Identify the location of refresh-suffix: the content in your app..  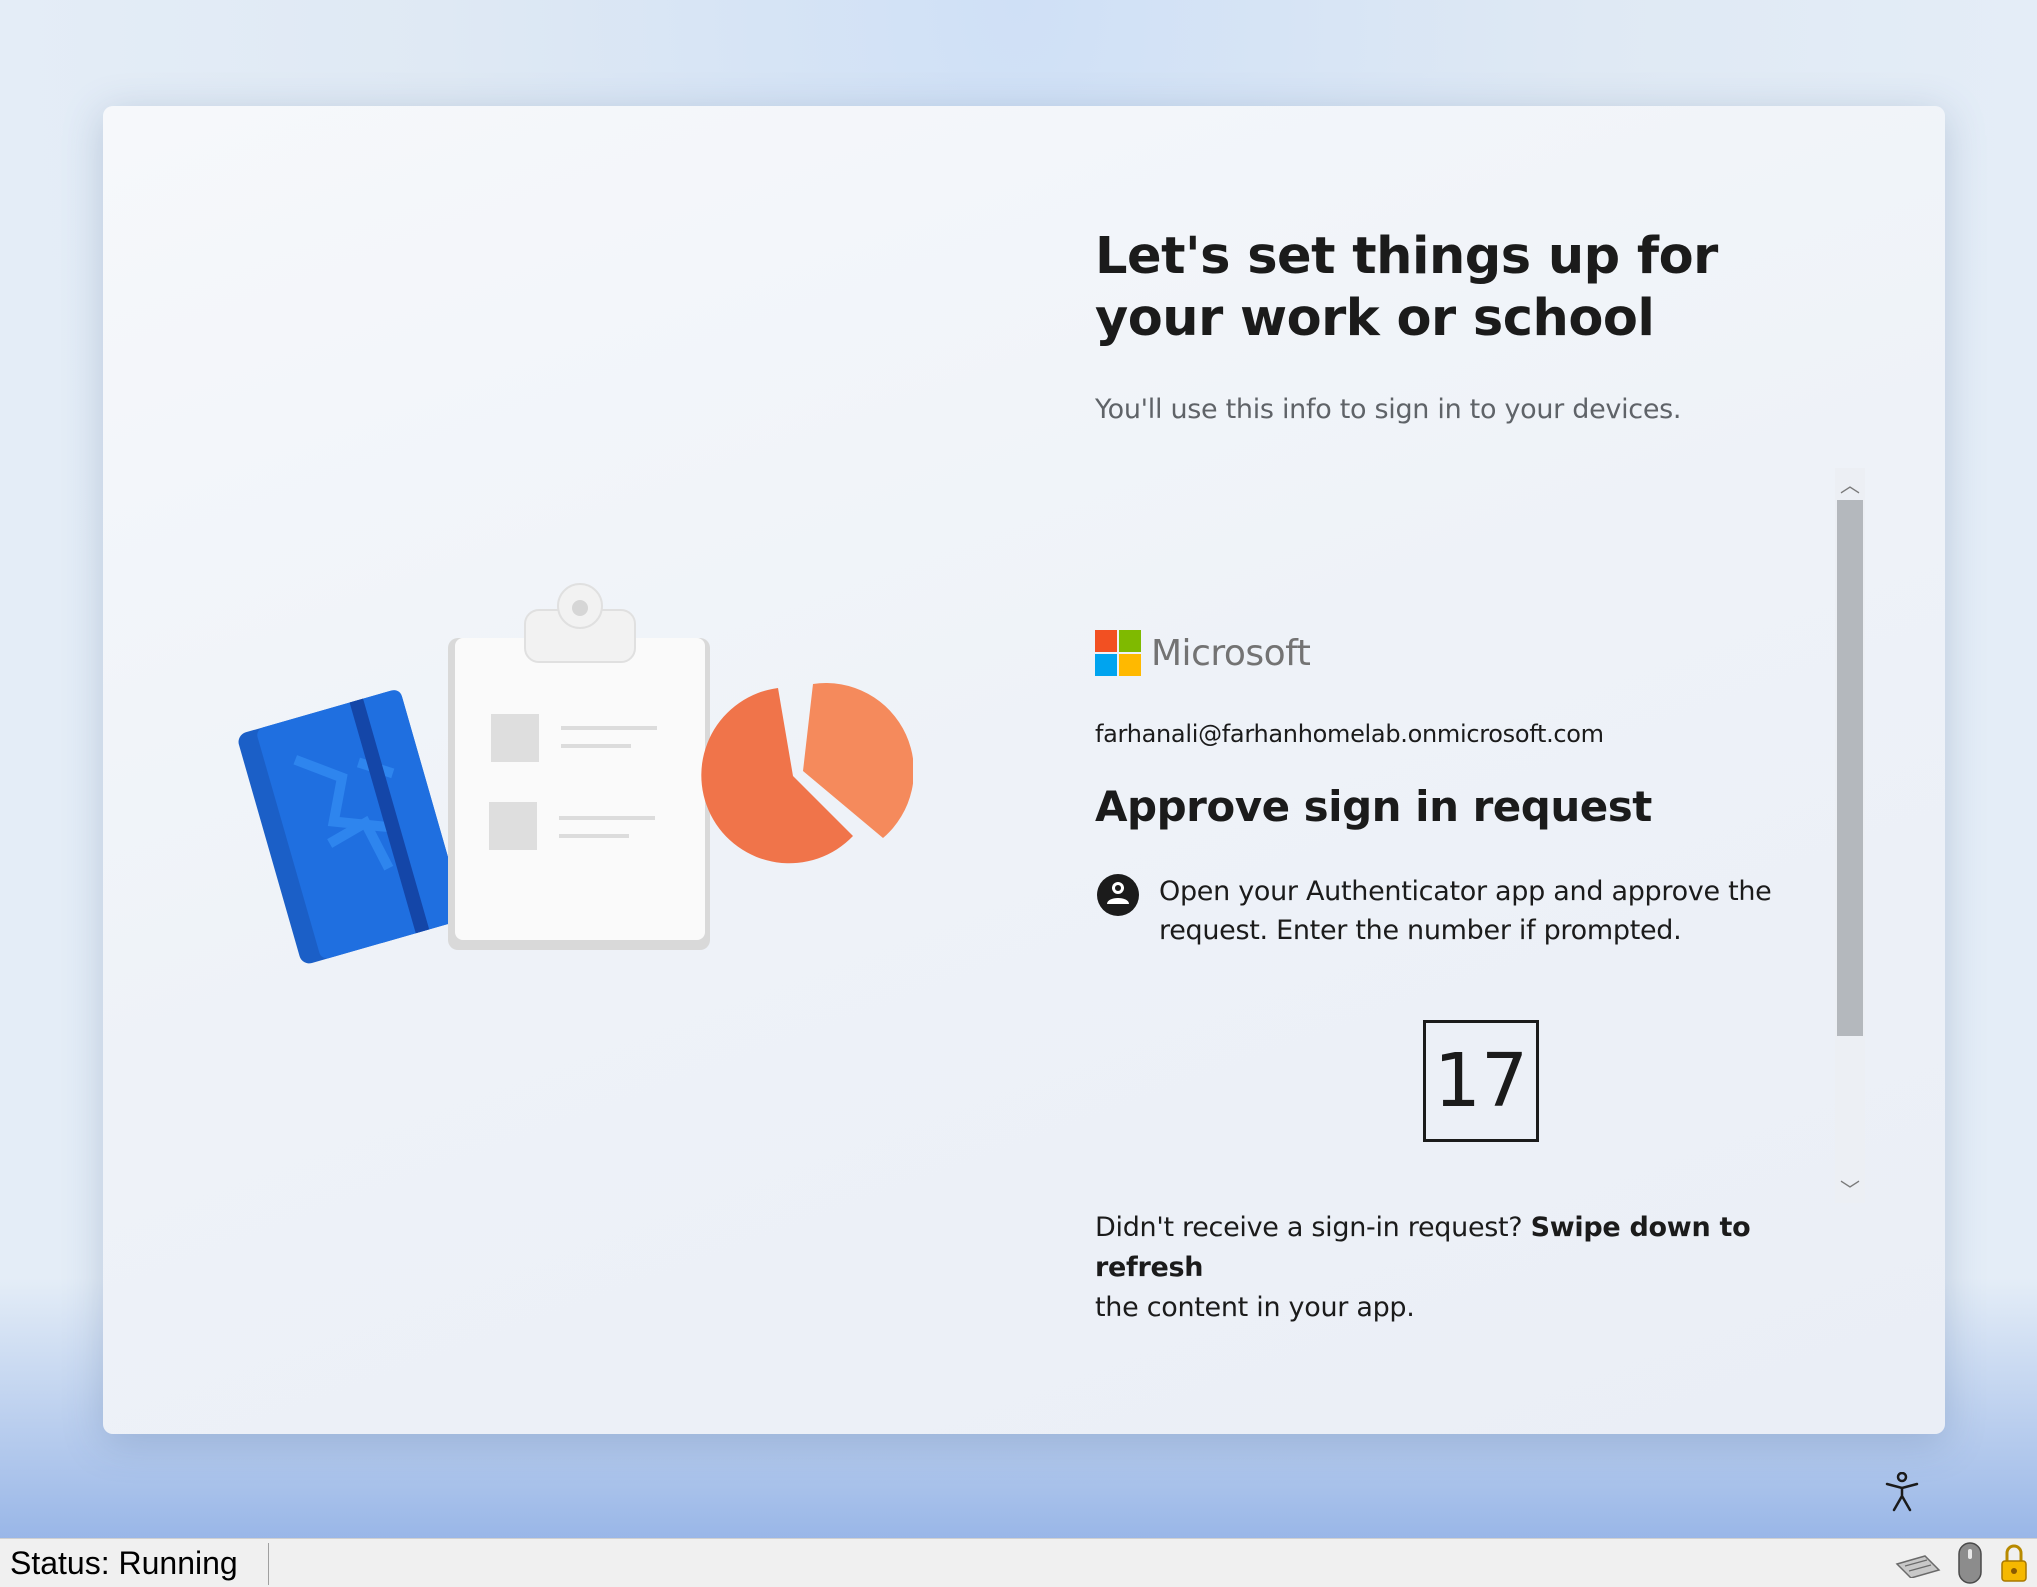
(1255, 1307).